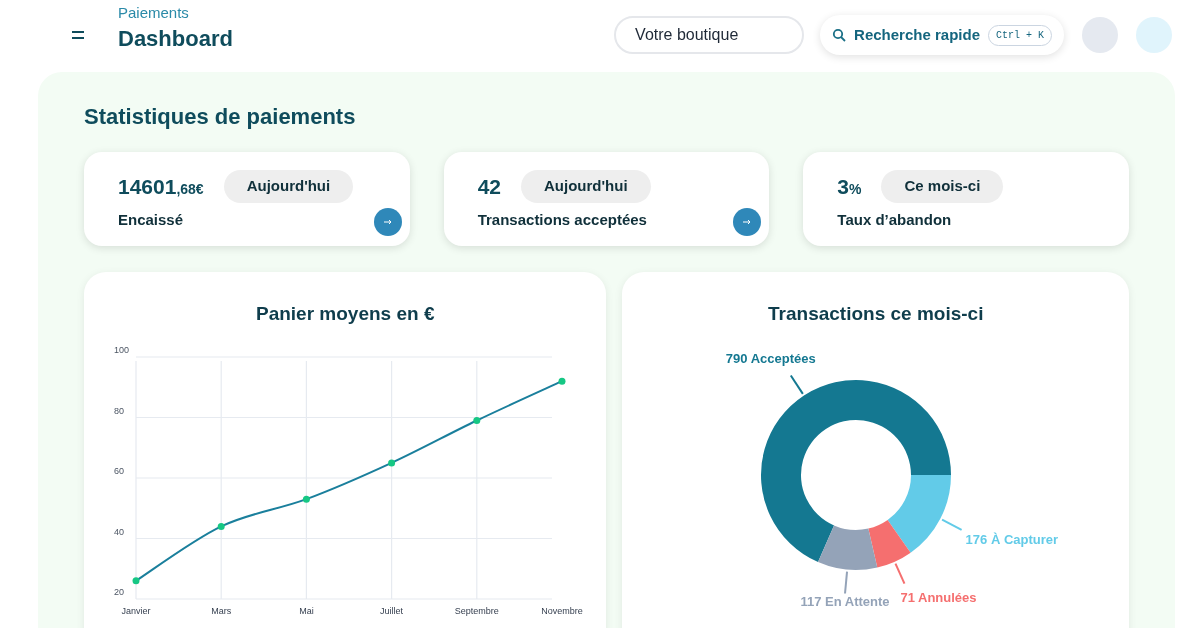 The width and height of the screenshot is (1200, 628). What do you see at coordinates (489, 186) in the screenshot?
I see `stat-value: 42` at bounding box center [489, 186].